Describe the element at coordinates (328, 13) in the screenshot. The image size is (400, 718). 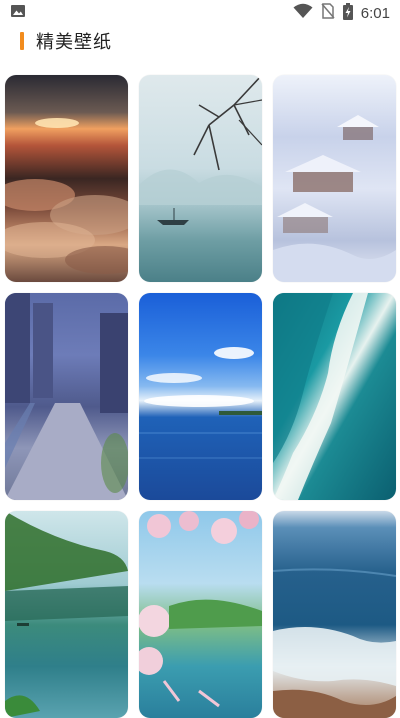
I see `no-sim-icon` at that location.